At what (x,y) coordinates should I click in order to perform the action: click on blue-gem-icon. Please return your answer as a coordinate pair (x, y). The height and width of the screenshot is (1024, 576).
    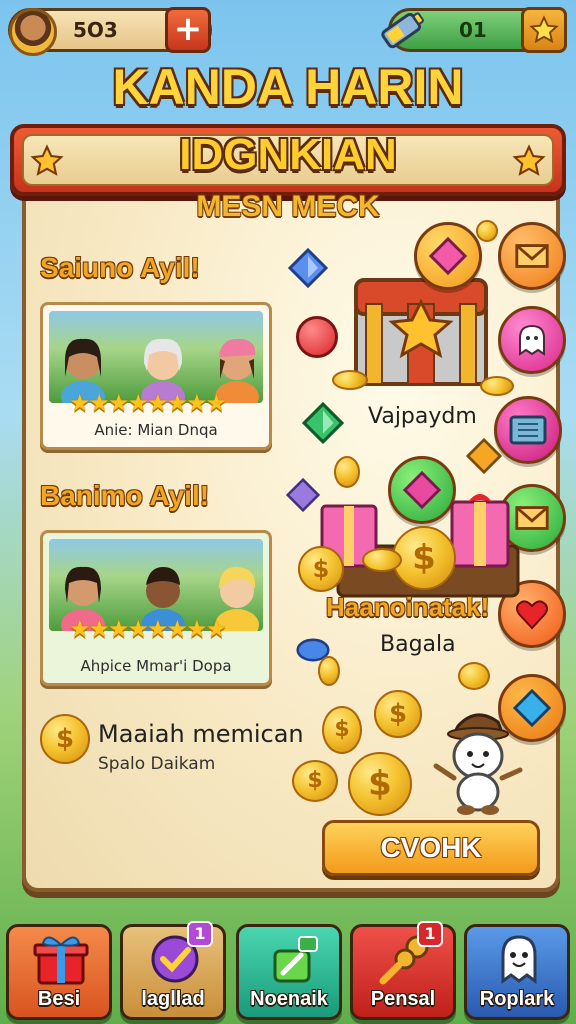
    Looking at the image, I should click on (308, 268).